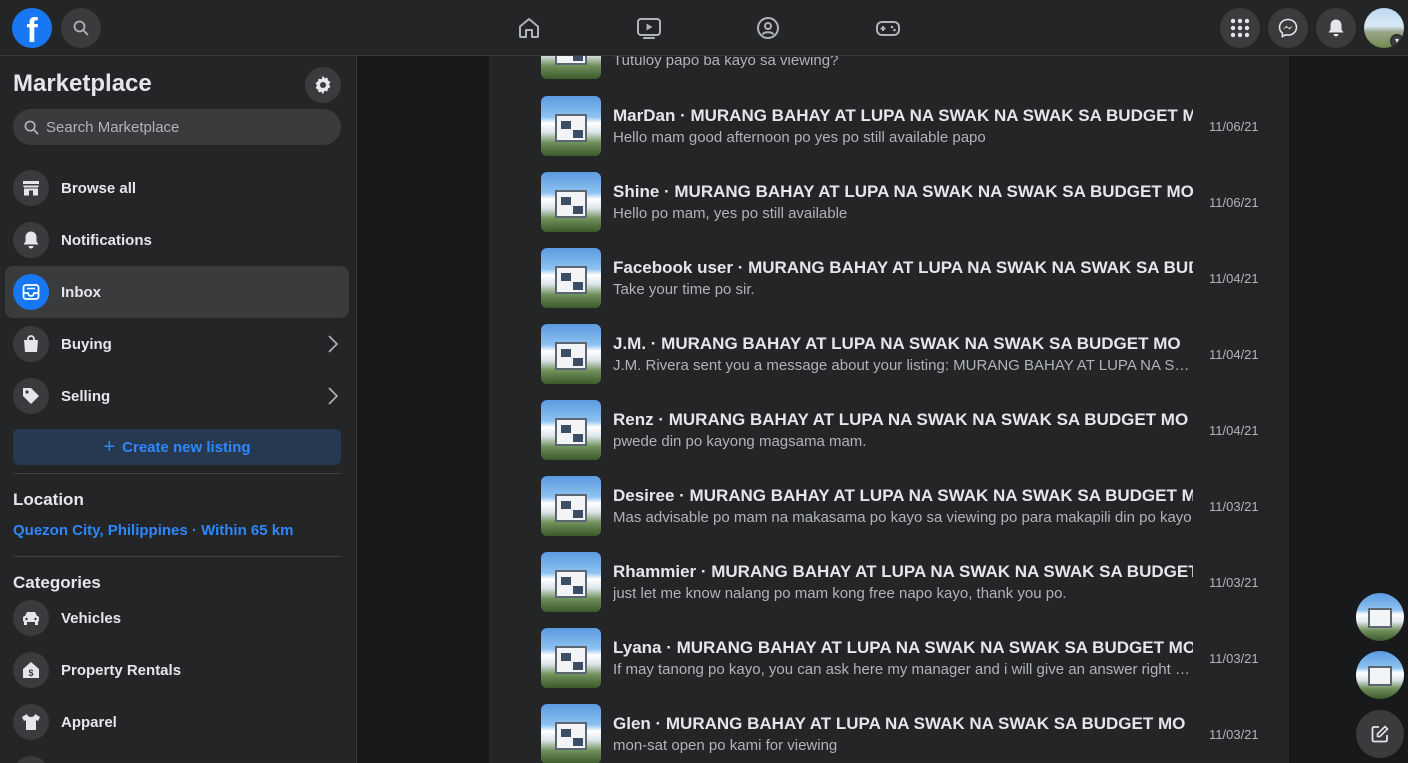 This screenshot has width=1408, height=763. Describe the element at coordinates (48, 499) in the screenshot. I see `location-title: Location` at that location.